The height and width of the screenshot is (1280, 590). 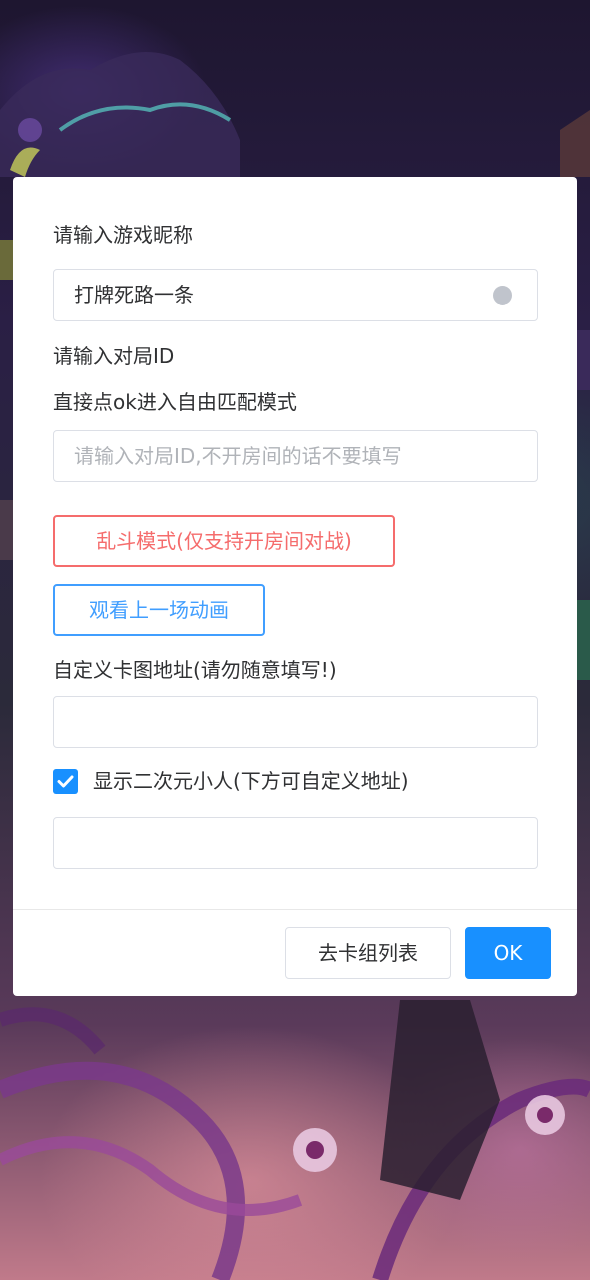 What do you see at coordinates (123, 235) in the screenshot?
I see `nickname-label: 请输入游戏昵称` at bounding box center [123, 235].